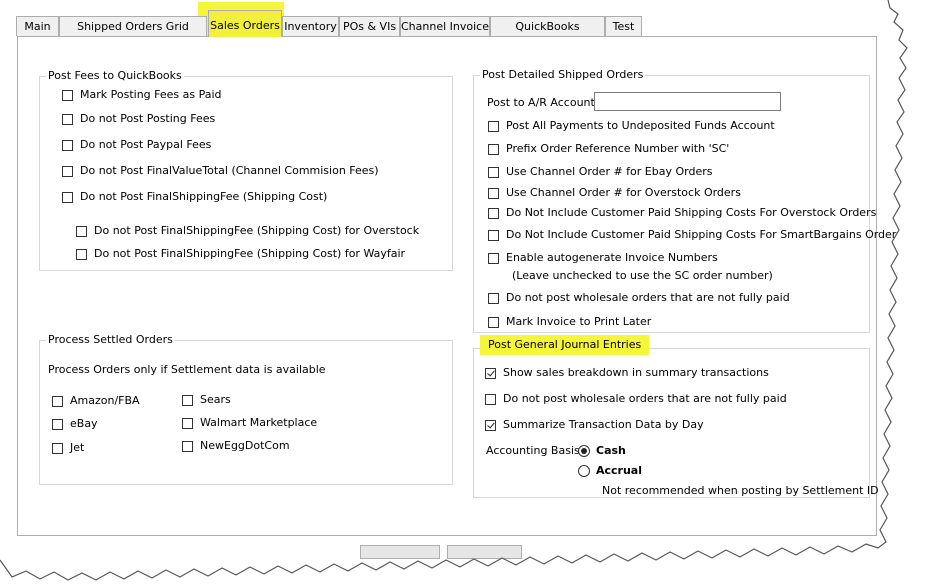  What do you see at coordinates (151, 94) in the screenshot?
I see `checkbox-label: Mark Posting Fees as Paid` at bounding box center [151, 94].